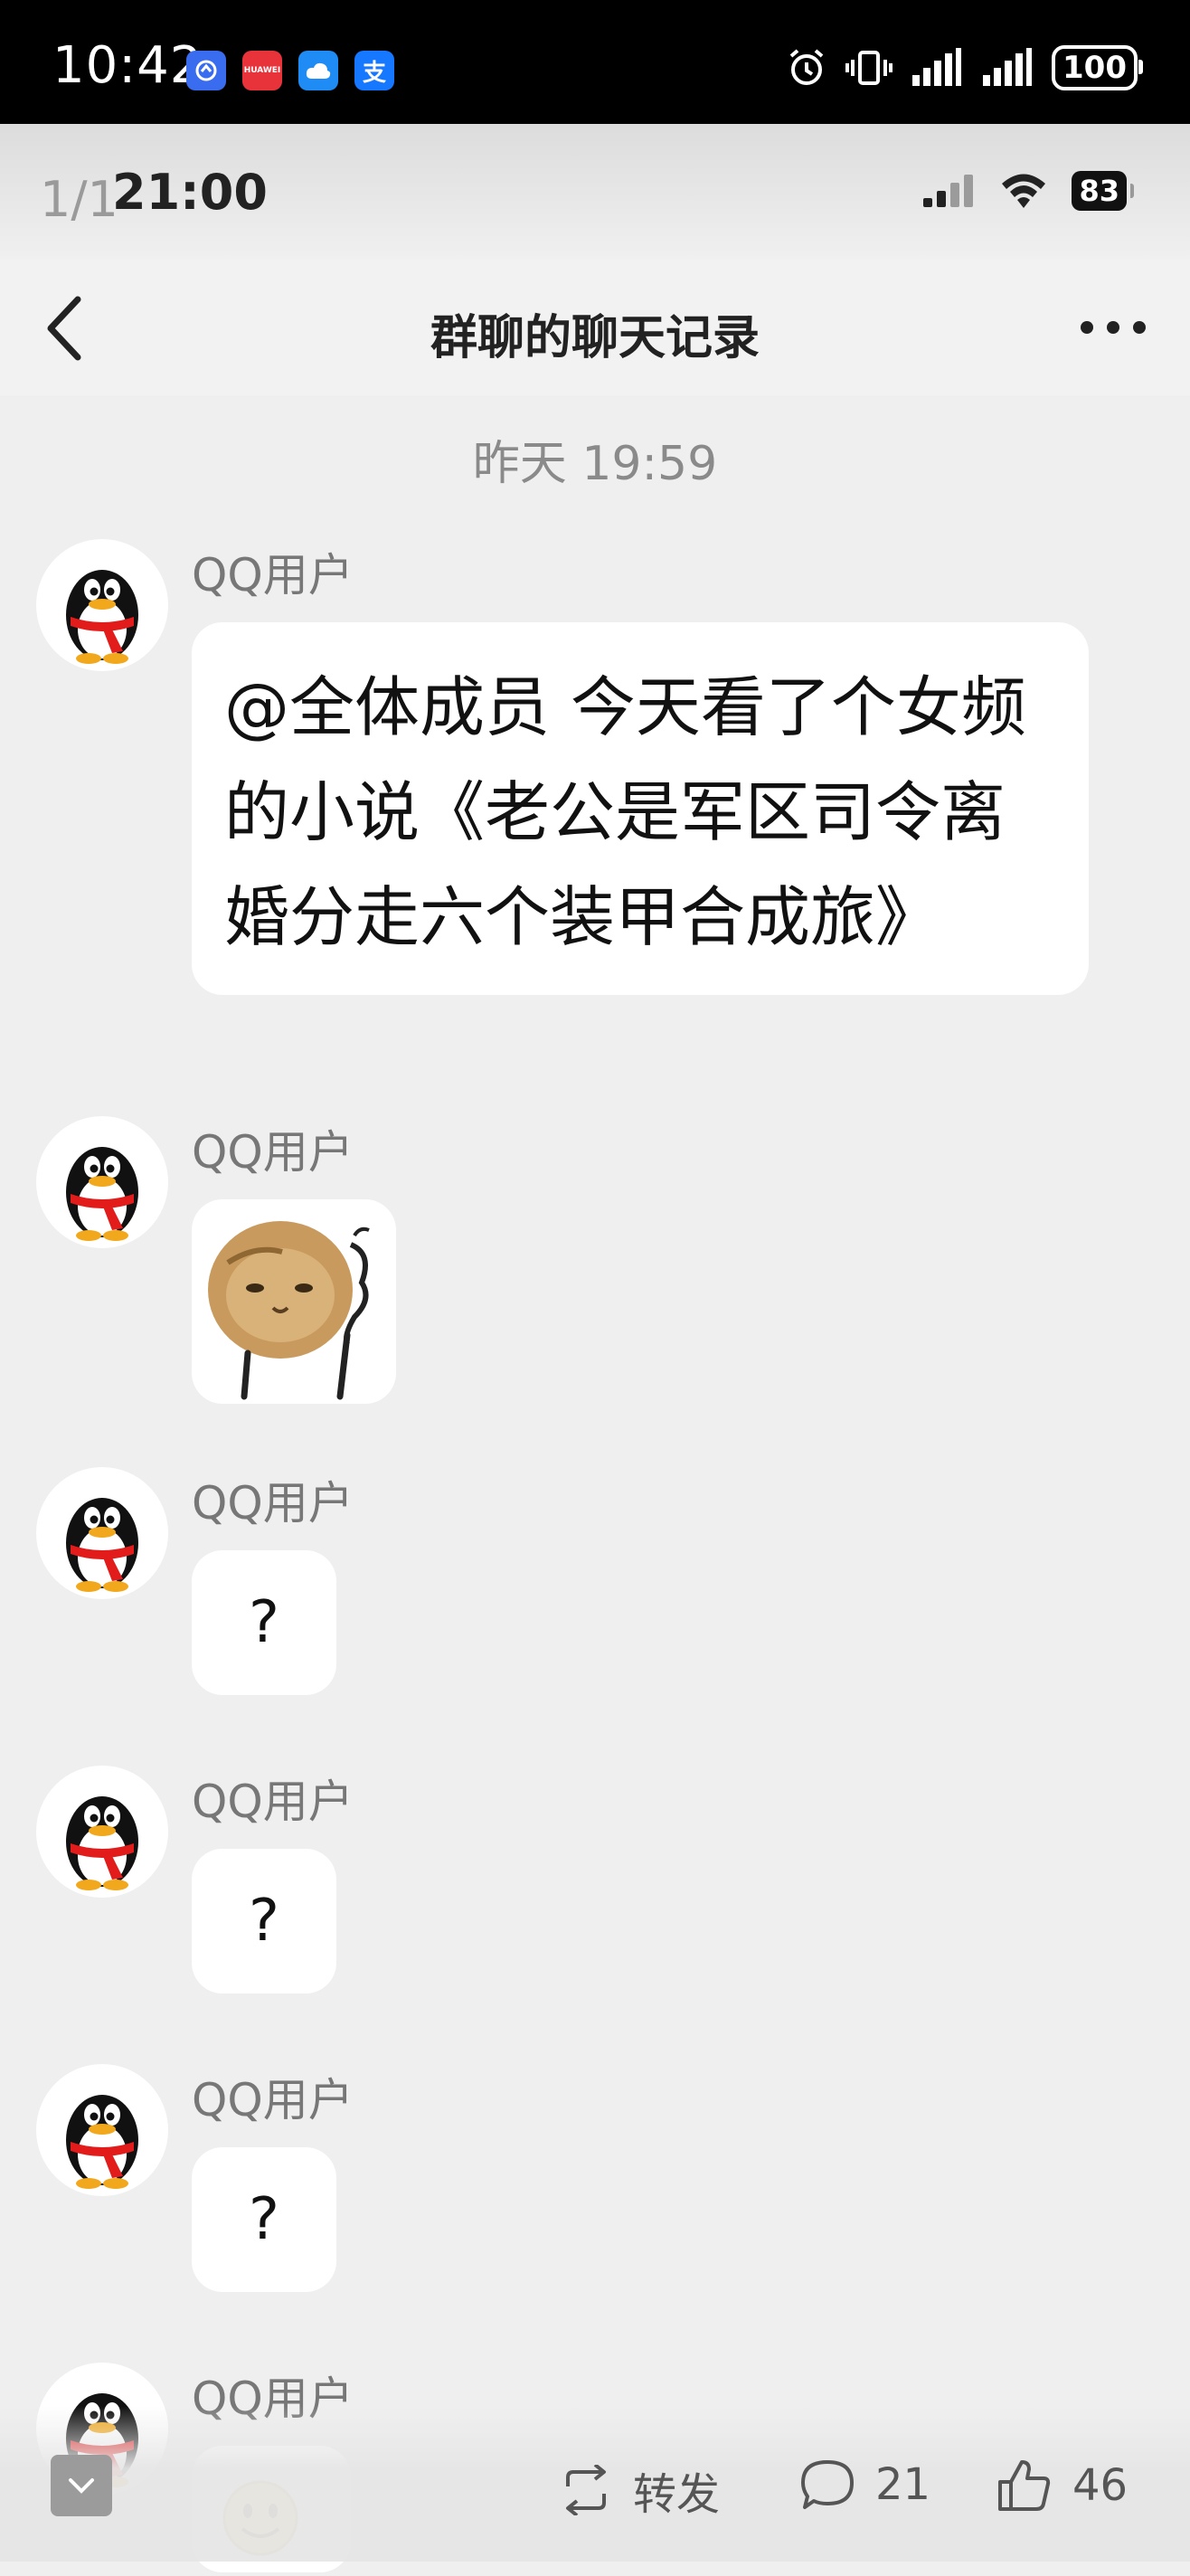 Image resolution: width=1190 pixels, height=2576 pixels. Describe the element at coordinates (1103, 191) in the screenshot. I see `screenshot-battery-indicator: 83` at that location.